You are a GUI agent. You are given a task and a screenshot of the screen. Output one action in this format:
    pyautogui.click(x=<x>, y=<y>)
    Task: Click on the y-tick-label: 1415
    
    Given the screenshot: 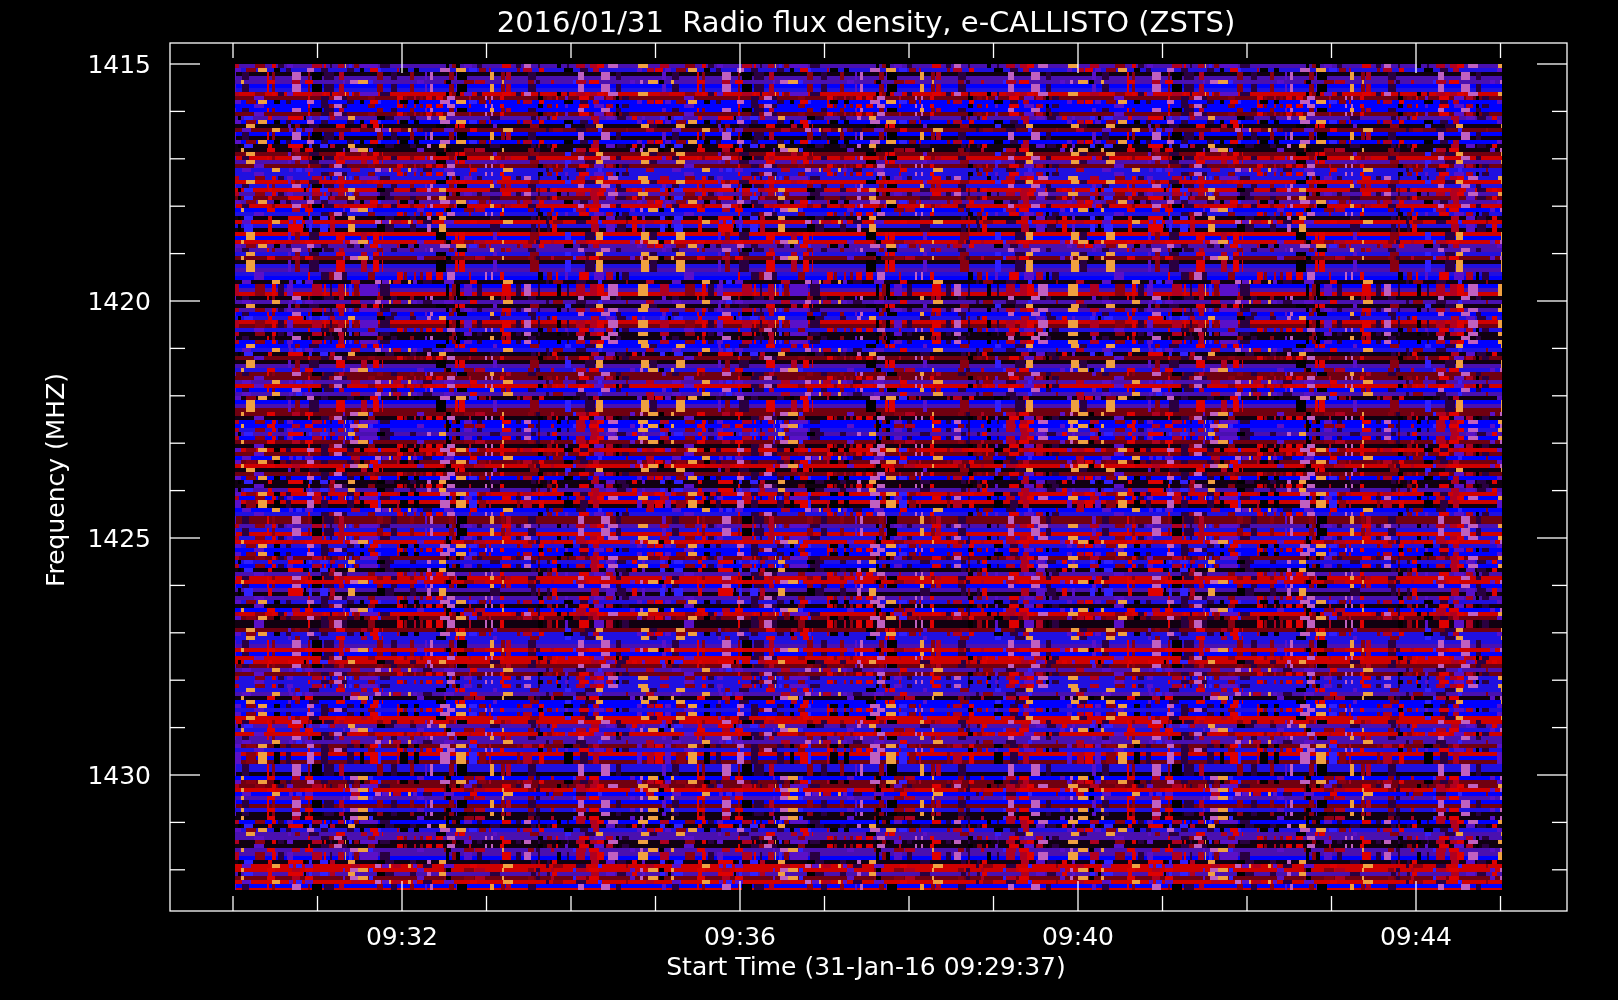 What is the action you would take?
    pyautogui.click(x=119, y=64)
    